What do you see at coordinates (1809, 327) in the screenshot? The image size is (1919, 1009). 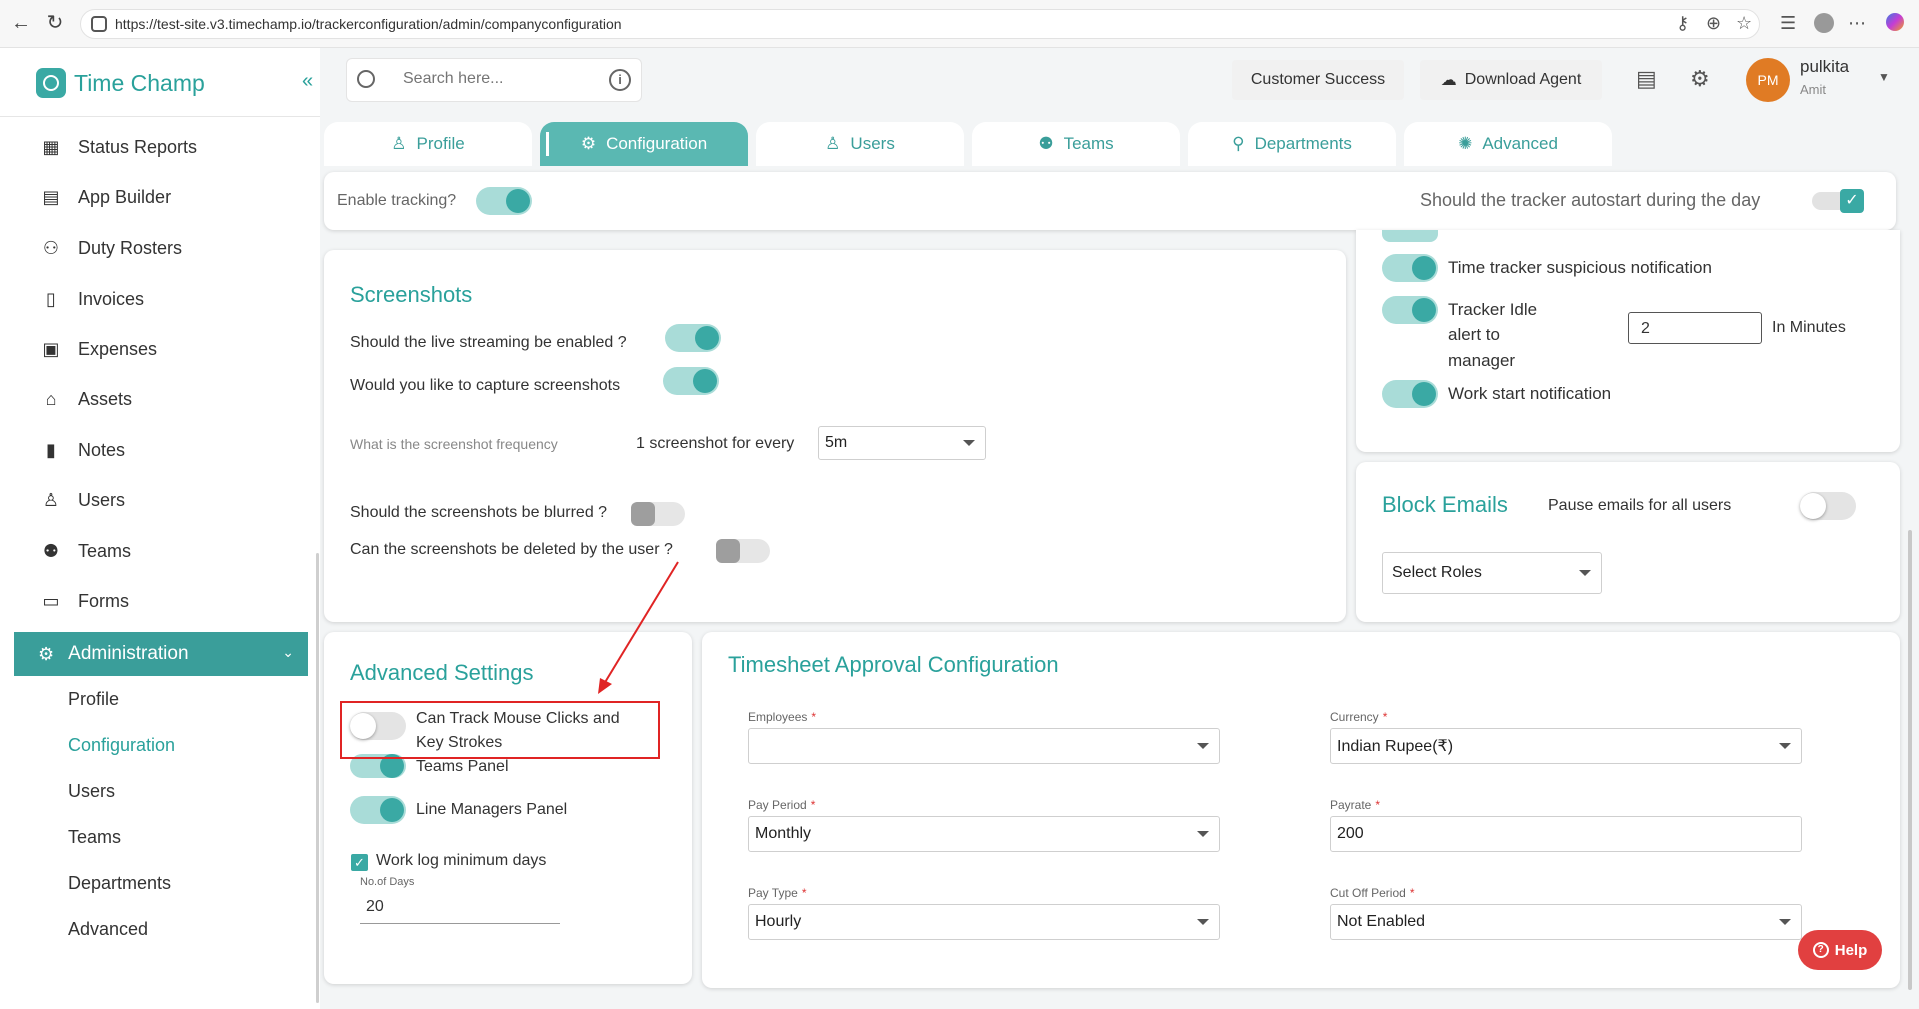 I see `idle-unit-label: In Minutes` at bounding box center [1809, 327].